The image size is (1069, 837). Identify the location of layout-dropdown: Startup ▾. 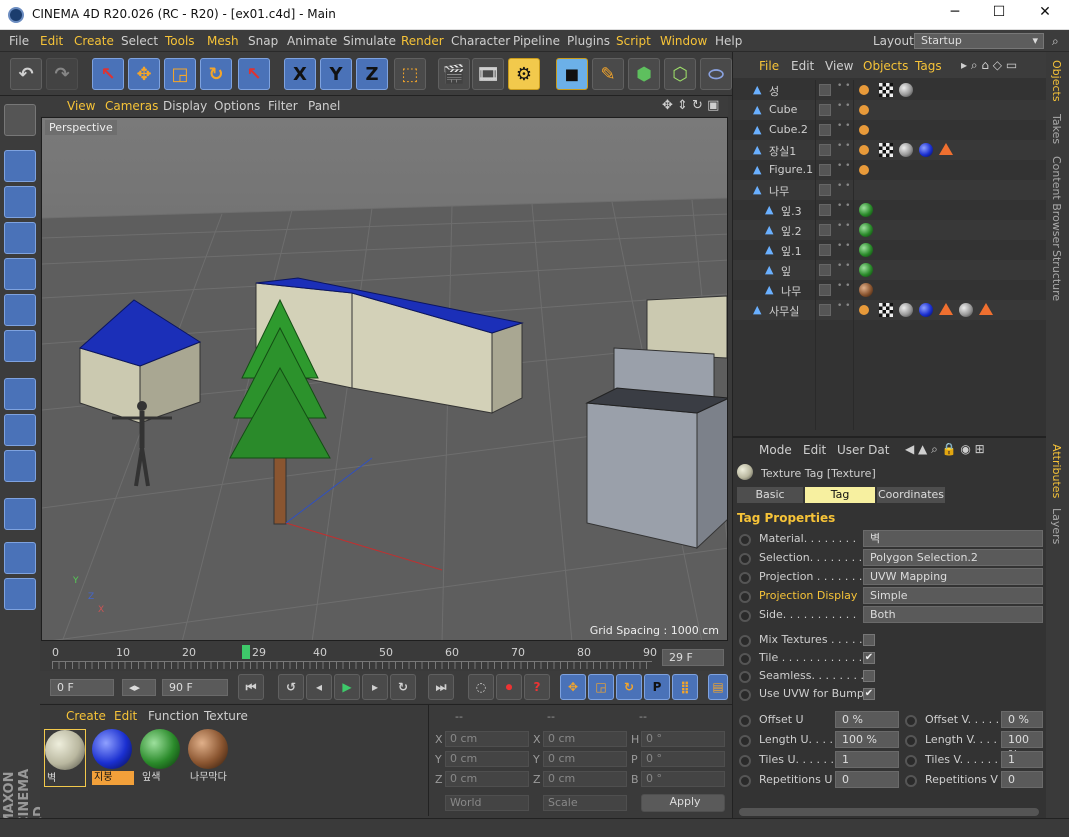
(979, 41).